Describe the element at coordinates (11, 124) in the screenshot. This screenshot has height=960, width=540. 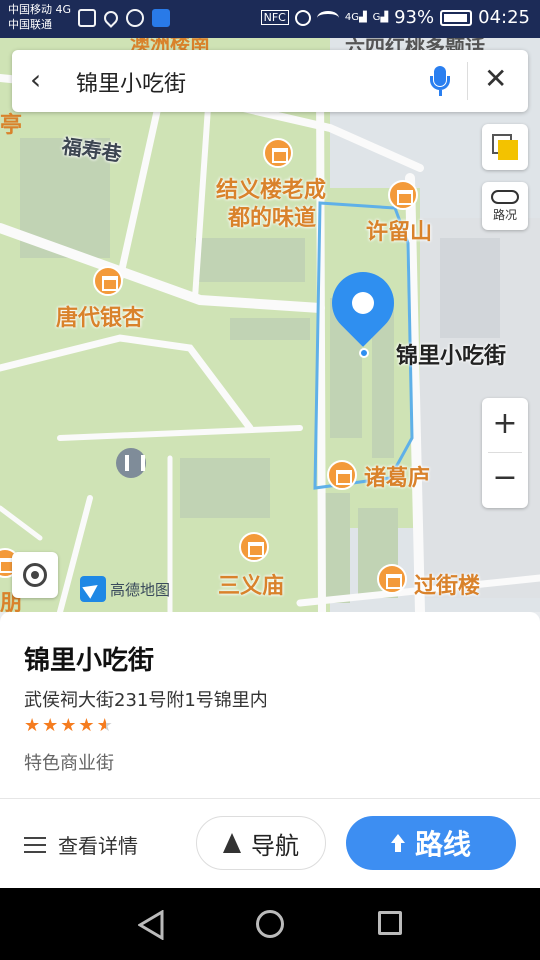
I see `svg-text: 亭` at that location.